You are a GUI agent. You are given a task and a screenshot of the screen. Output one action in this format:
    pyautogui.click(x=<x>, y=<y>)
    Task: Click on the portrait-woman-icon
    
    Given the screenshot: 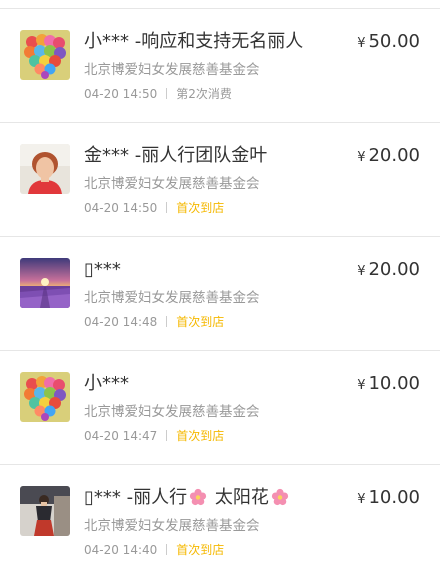 What is the action you would take?
    pyautogui.click(x=45, y=169)
    